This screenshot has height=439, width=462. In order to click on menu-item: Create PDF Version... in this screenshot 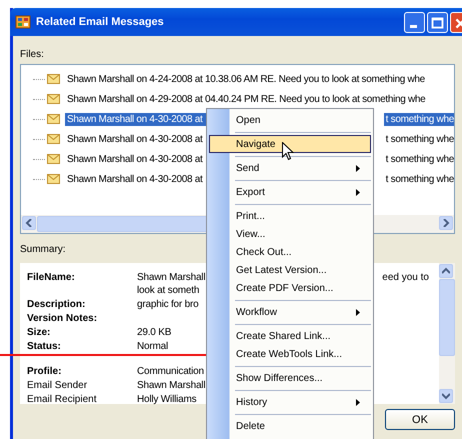, I will do `click(290, 288)`.